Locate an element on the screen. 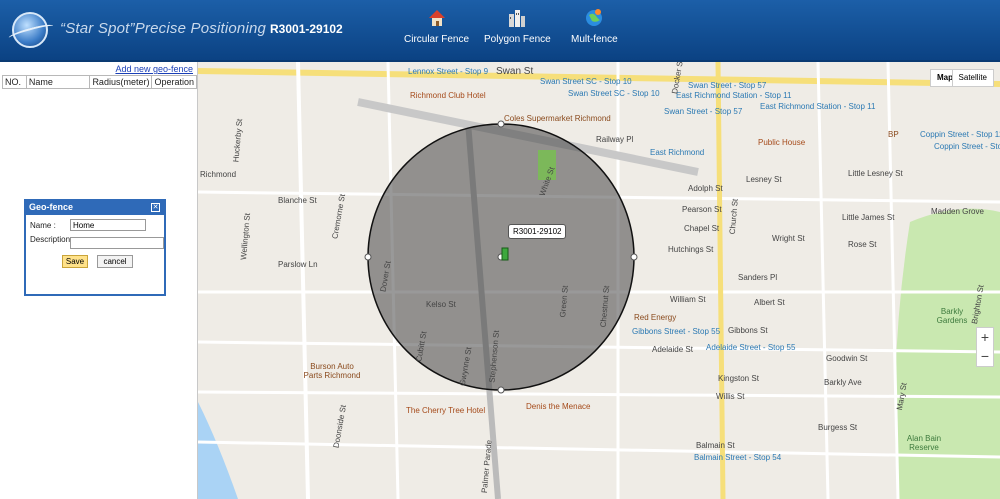 The width and height of the screenshot is (1000, 499). cancel-button: cancel is located at coordinates (115, 261).